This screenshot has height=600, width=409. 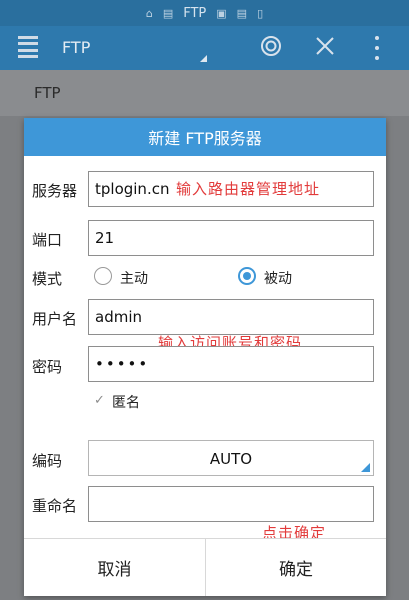 I want to click on port-value: 21, so click(x=105, y=238).